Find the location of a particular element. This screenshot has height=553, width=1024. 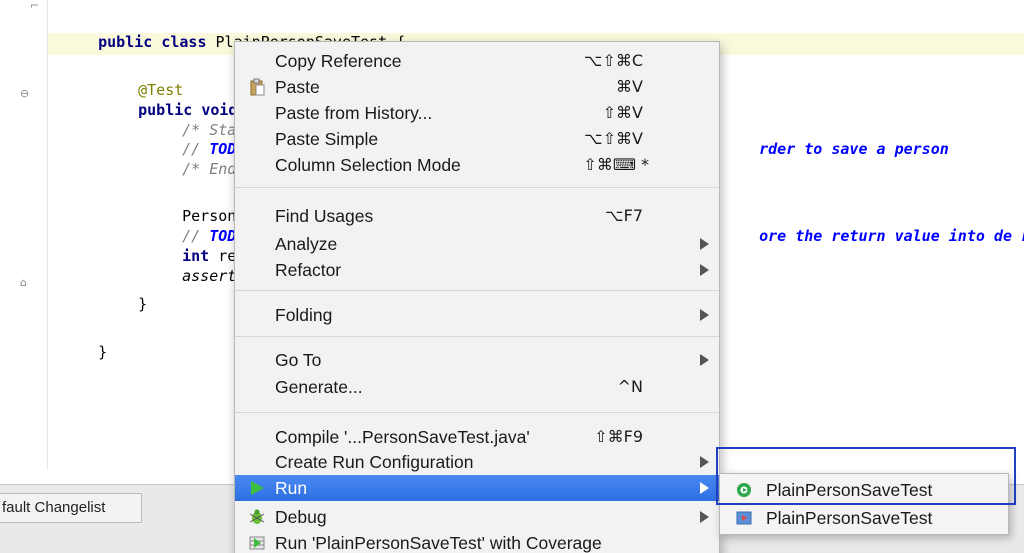

code-token: ore the return value into de r is located at coordinates (891, 236).